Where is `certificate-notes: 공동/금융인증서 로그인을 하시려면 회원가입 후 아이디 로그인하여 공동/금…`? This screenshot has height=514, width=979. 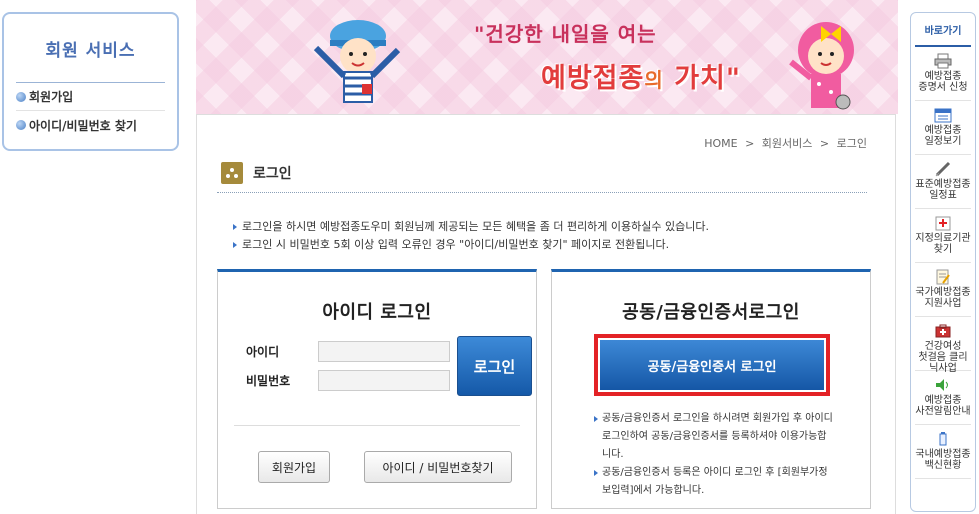 certificate-notes: 공동/금융인증서 로그인을 하시려면 회원가입 후 아이디 로그인하여 공동/금… is located at coordinates (714, 455).